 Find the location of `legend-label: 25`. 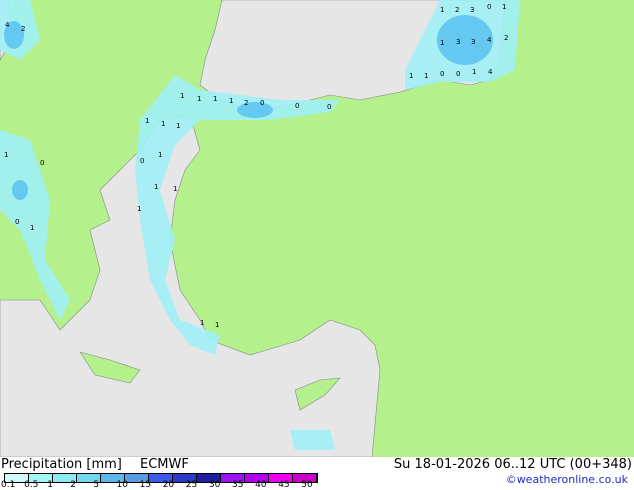

legend-label: 25 is located at coordinates (191, 485).